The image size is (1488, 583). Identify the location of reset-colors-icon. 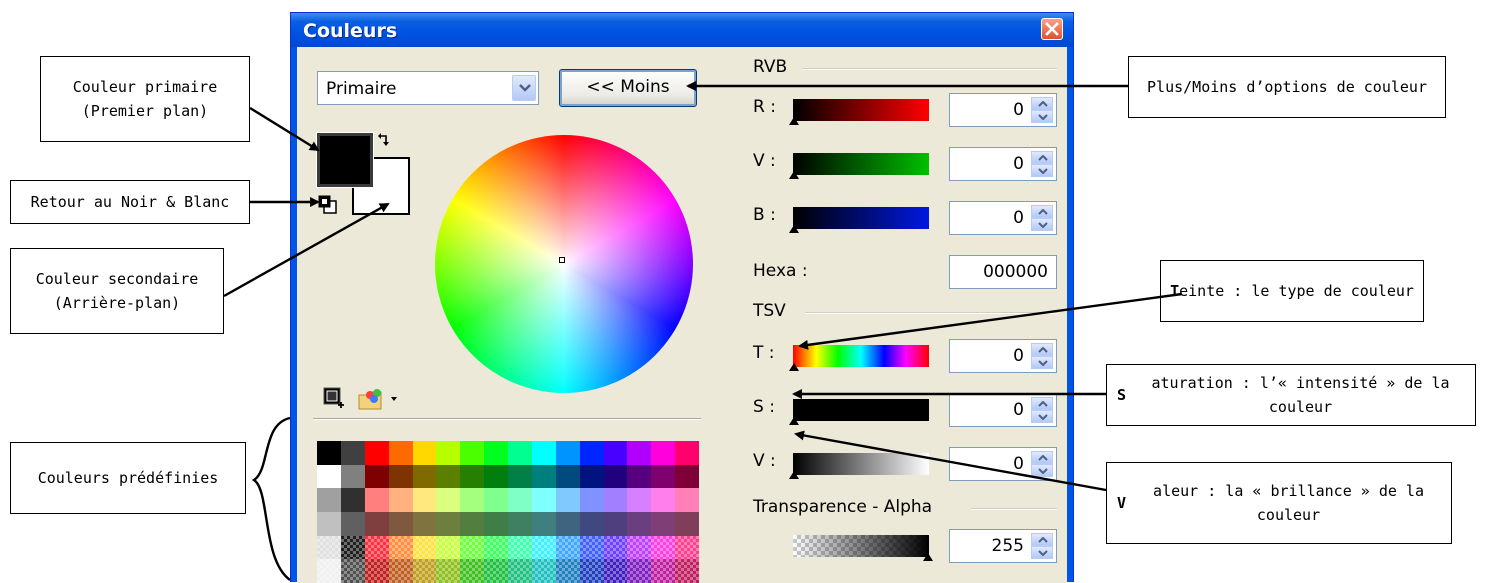
(328, 205).